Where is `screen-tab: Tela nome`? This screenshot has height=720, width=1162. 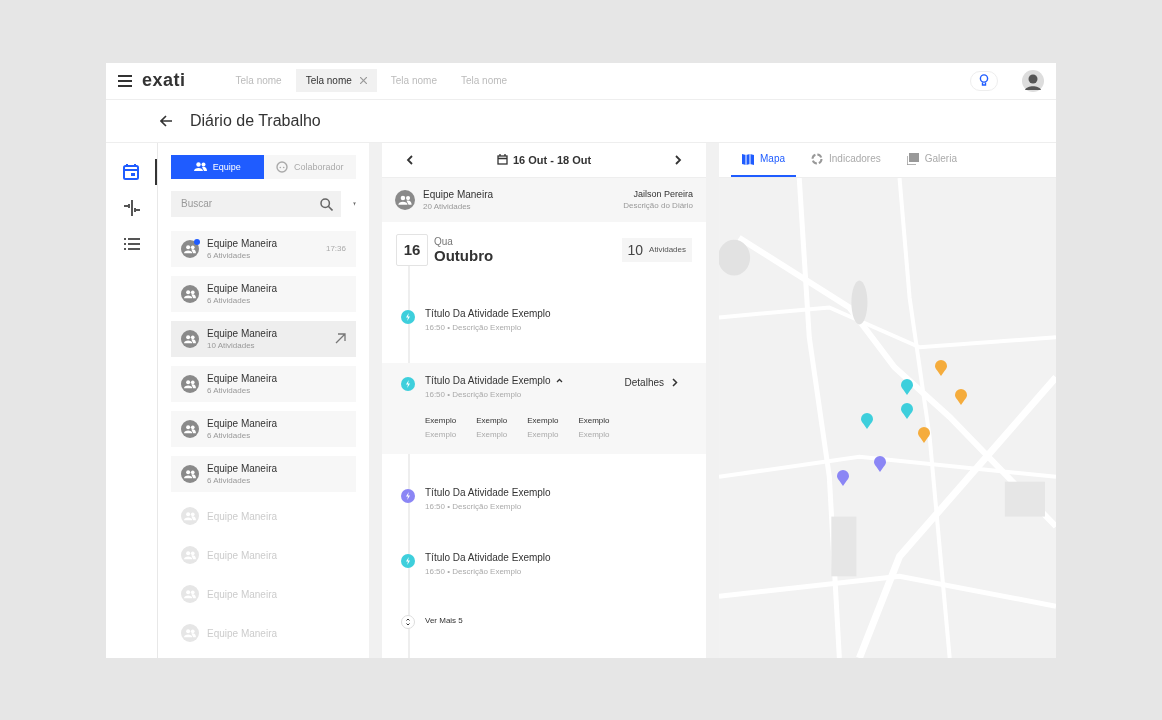 screen-tab: Tela nome is located at coordinates (336, 80).